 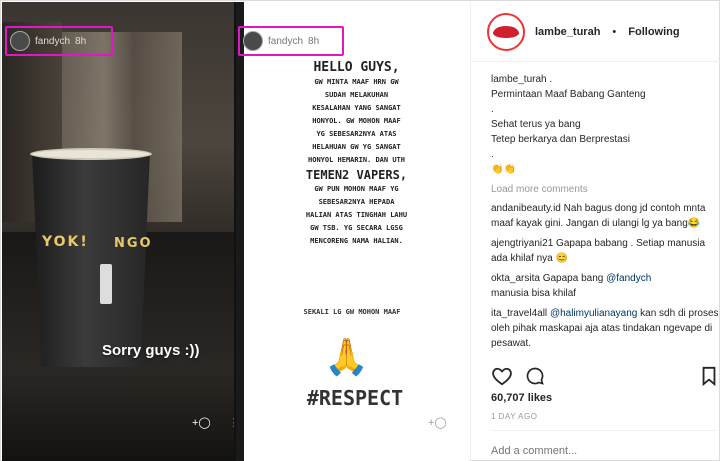 I want to click on story-user-highlight-right: fandych 8h, so click(x=291, y=41).